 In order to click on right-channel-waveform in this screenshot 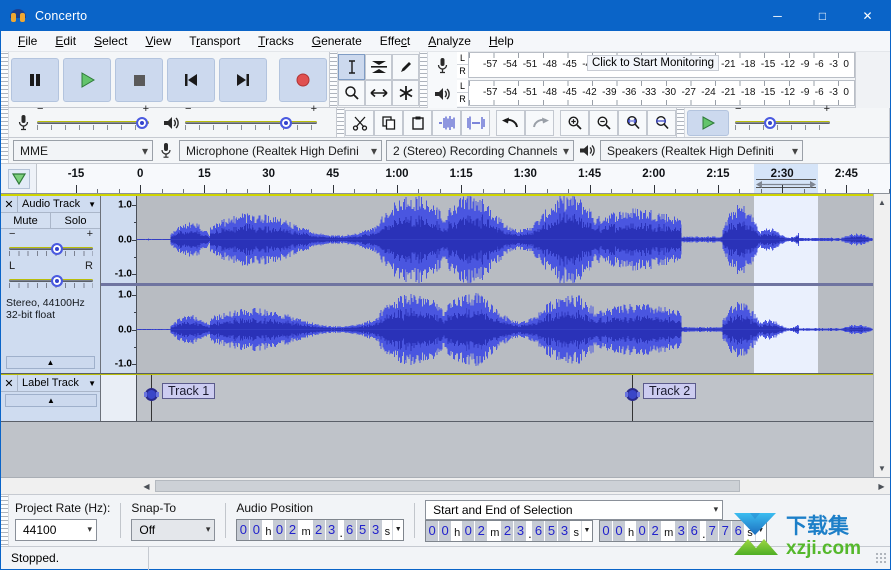, I will do `click(505, 329)`.